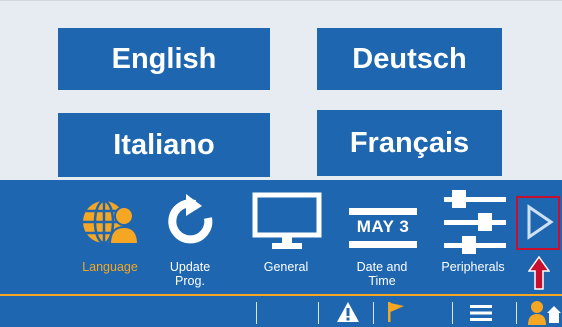 This screenshot has height=327, width=562. I want to click on toolbar-item-general: General, so click(286, 237).